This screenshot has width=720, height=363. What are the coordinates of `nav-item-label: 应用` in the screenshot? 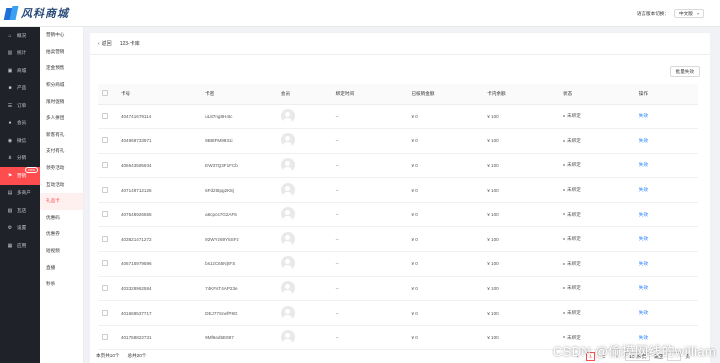 It's located at (22, 245).